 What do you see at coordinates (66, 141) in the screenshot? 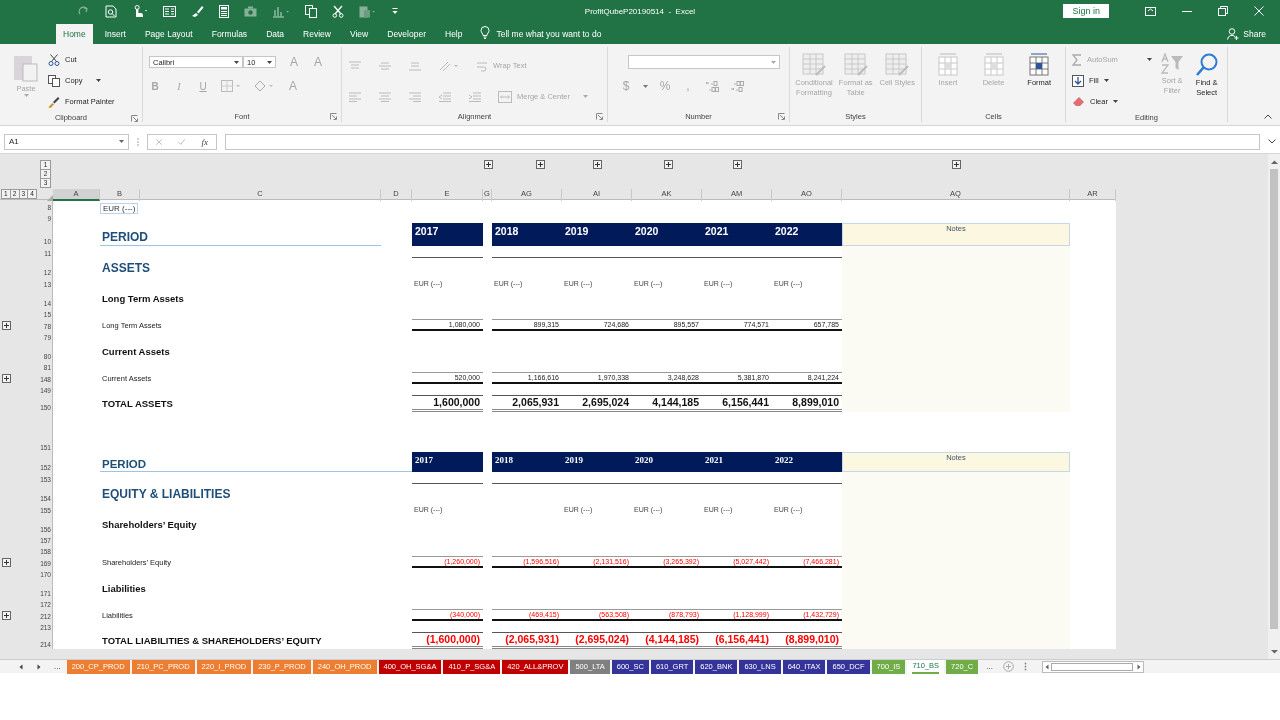
I see `name-box: A1` at bounding box center [66, 141].